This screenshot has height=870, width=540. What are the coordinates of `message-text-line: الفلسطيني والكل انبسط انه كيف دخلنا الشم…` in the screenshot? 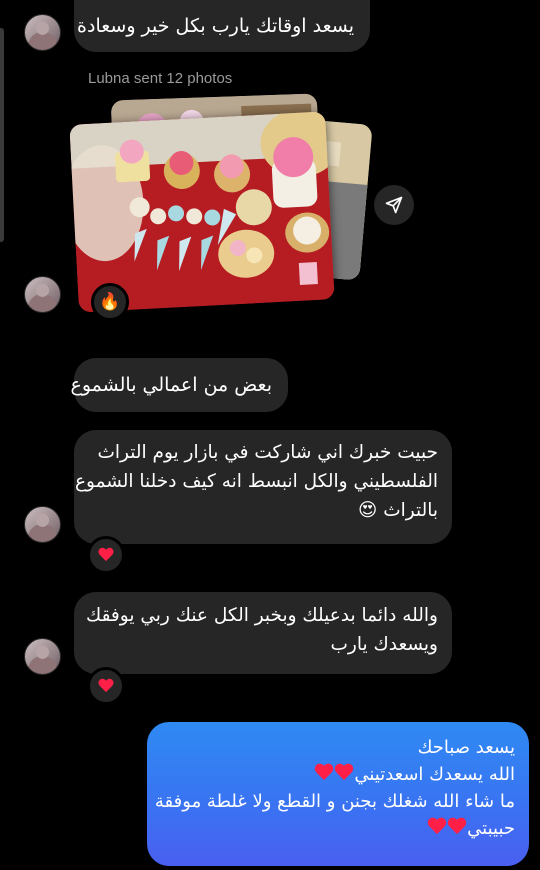 It's located at (256, 482).